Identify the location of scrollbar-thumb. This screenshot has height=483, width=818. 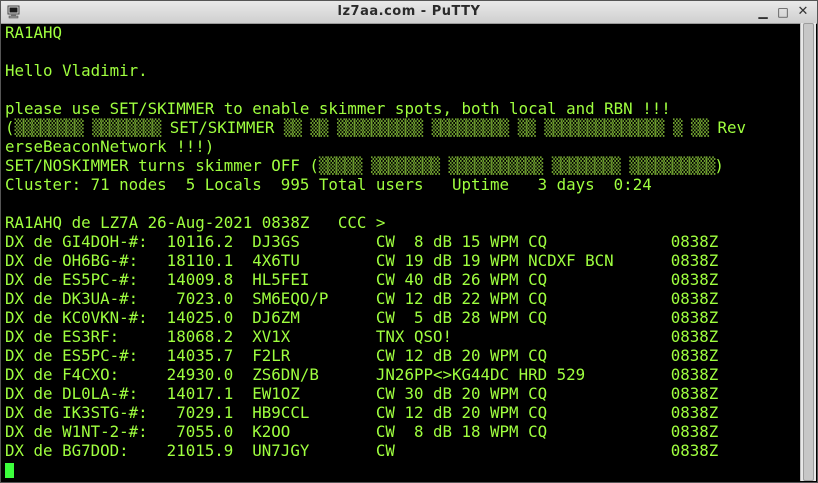
(808, 252).